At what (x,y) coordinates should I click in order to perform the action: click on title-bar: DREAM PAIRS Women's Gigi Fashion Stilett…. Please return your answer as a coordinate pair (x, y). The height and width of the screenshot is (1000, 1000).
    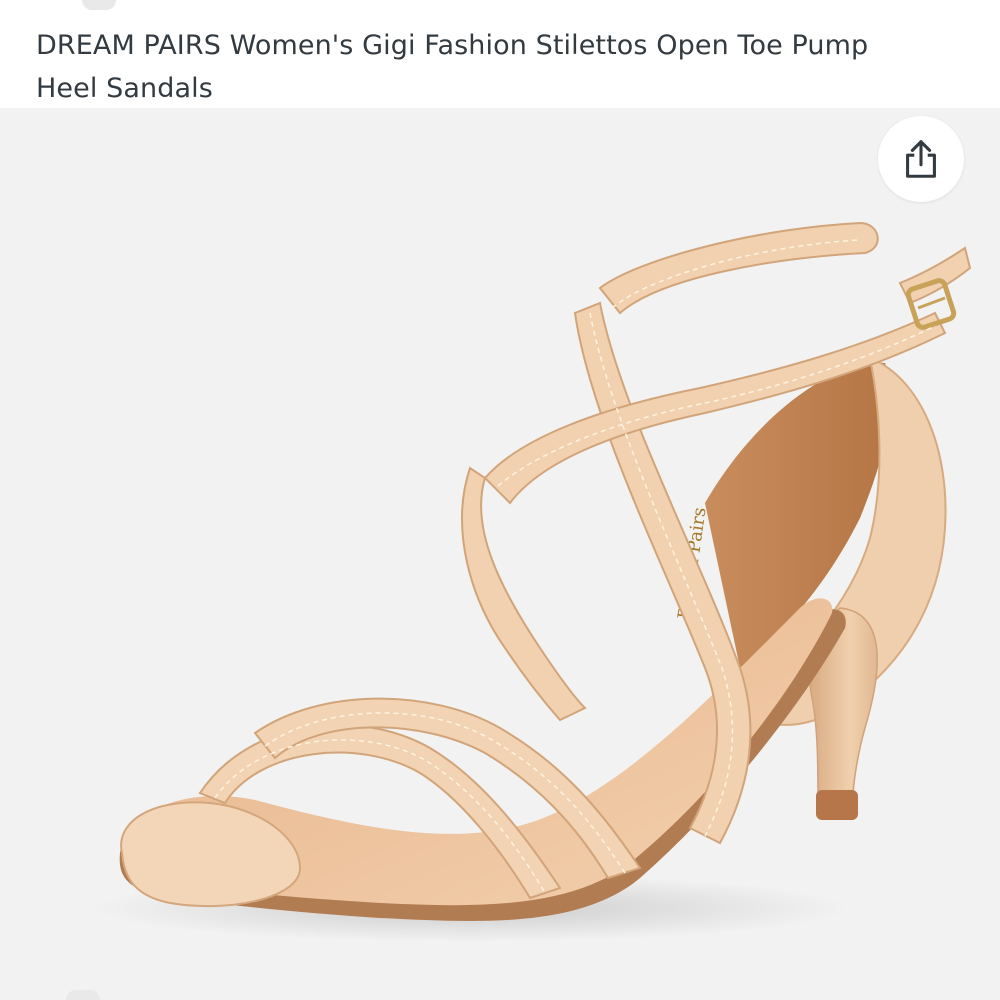
    Looking at the image, I should click on (500, 54).